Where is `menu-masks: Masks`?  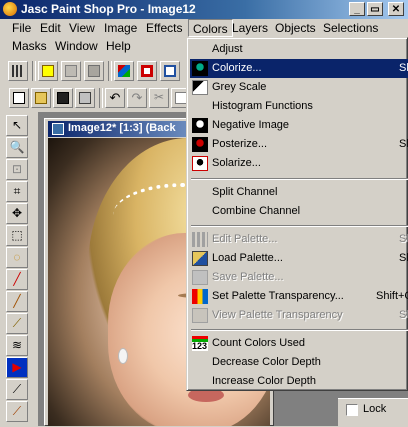
menu-masks: Masks is located at coordinates (29, 46).